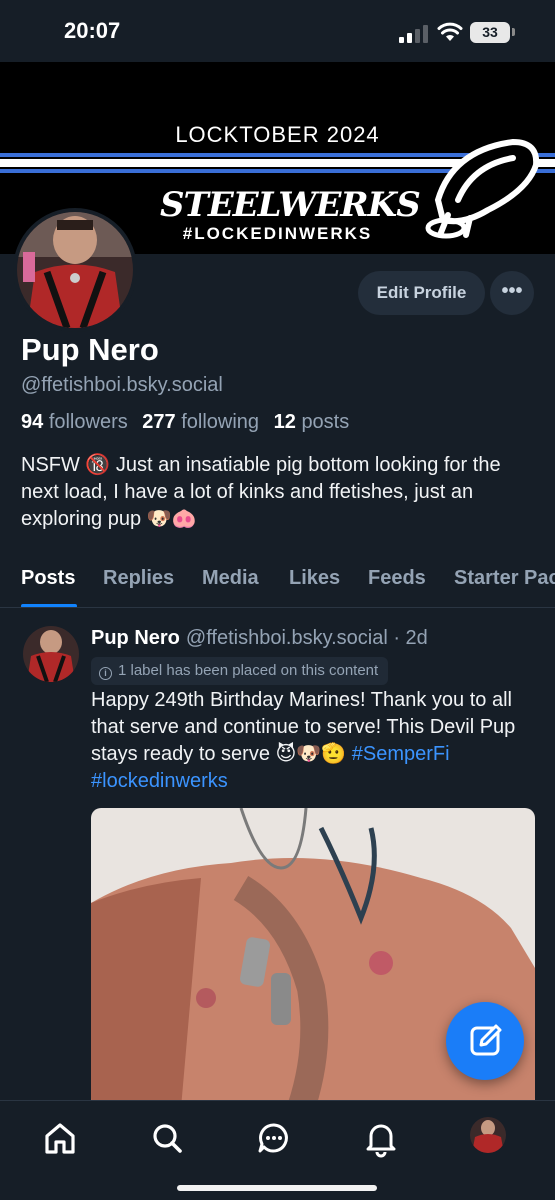 Image resolution: width=555 pixels, height=1200 pixels. I want to click on avatar-image, so click(75, 270).